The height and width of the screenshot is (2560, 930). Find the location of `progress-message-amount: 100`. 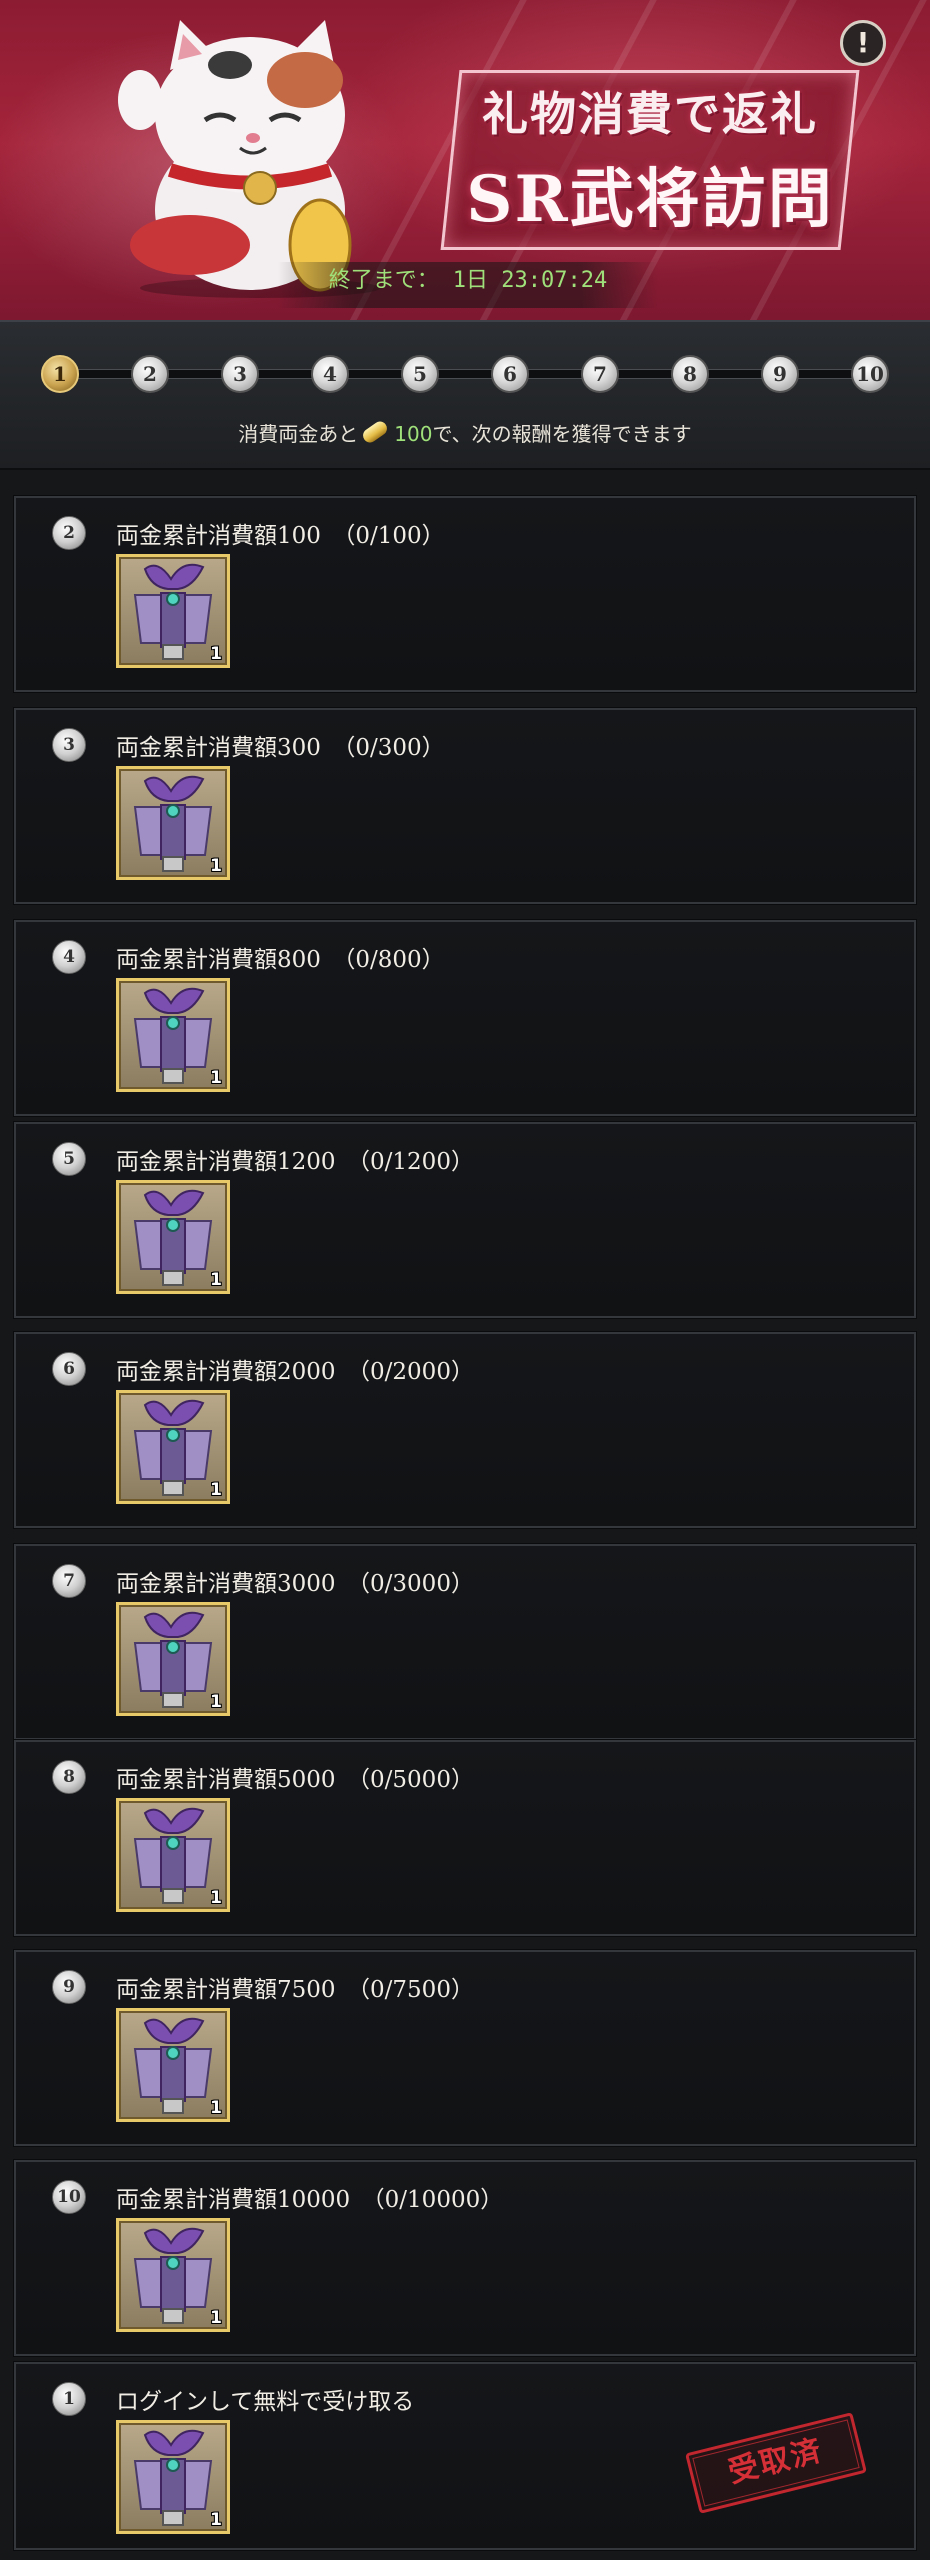

progress-message-amount: 100 is located at coordinates (413, 434).